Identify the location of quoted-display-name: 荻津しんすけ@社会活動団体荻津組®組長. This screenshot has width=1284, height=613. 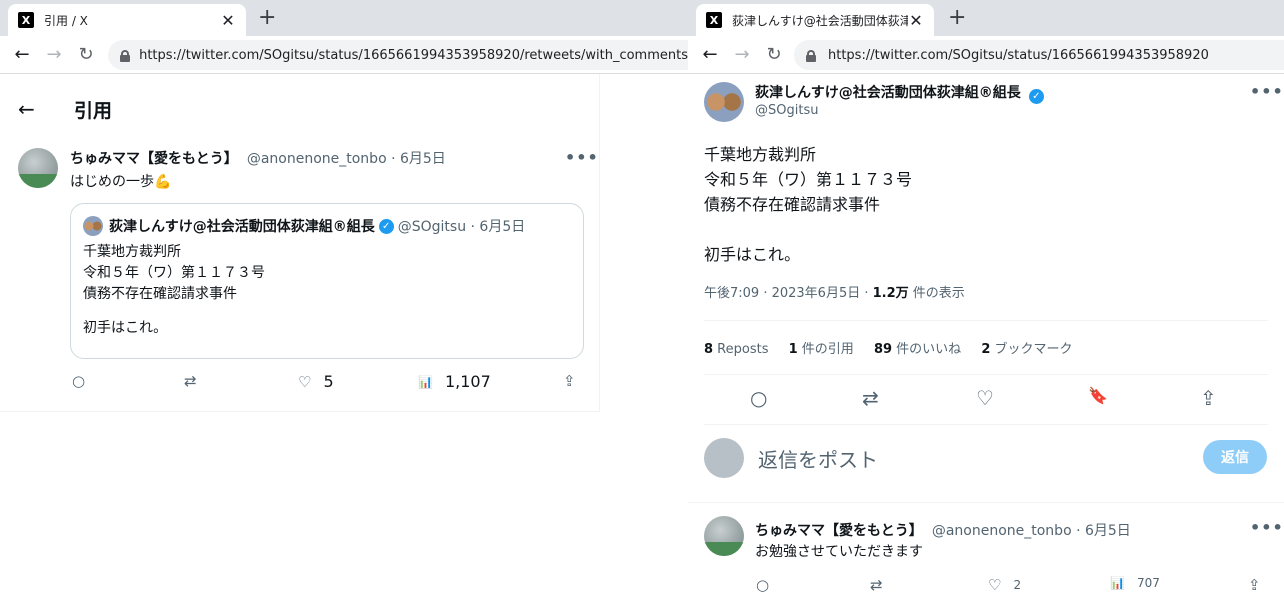
(242, 227).